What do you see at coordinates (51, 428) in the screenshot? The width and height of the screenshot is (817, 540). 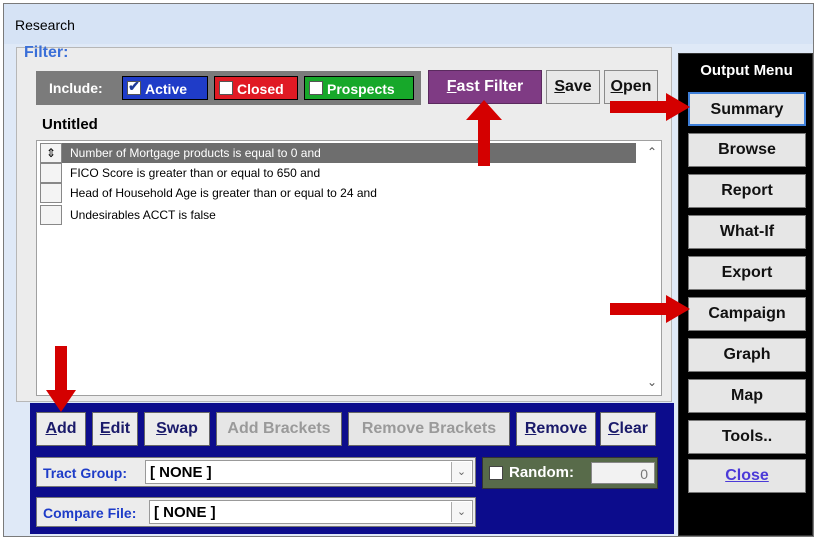 I see `add-hotkey: A` at bounding box center [51, 428].